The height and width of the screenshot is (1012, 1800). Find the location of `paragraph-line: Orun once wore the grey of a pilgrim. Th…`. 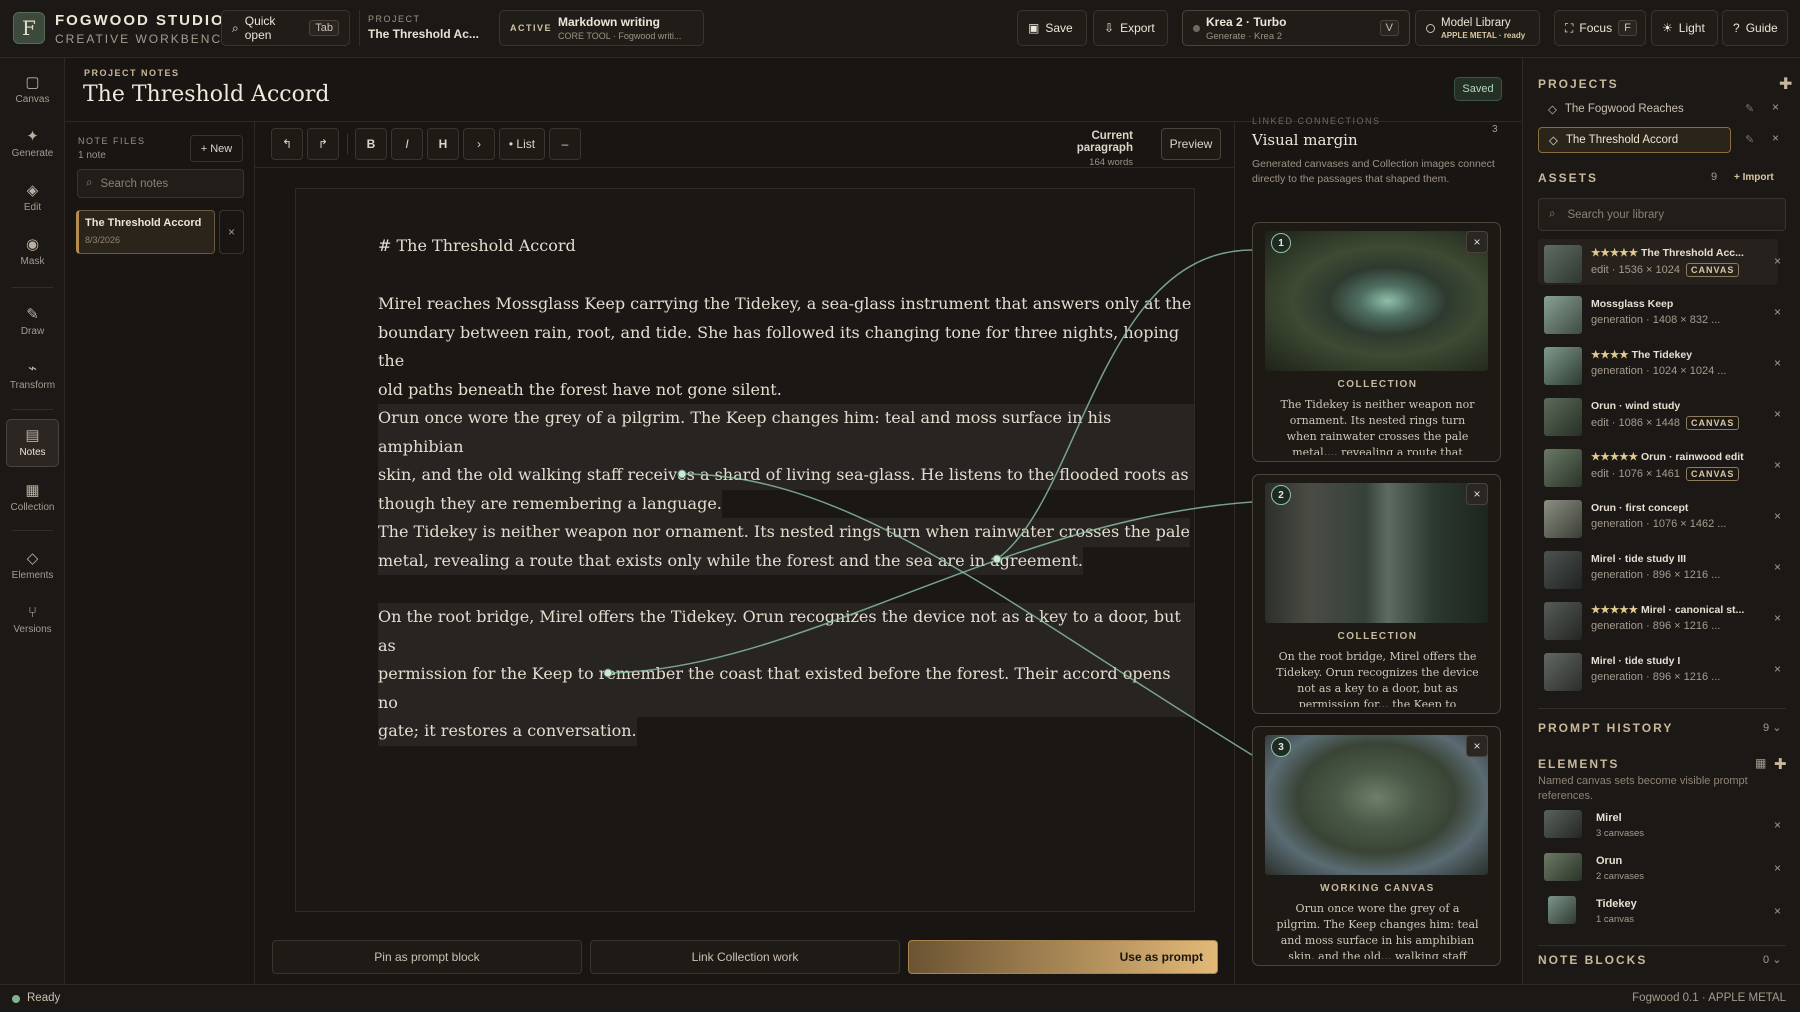

paragraph-line: Orun once wore the grey of a pilgrim. Th… is located at coordinates (786, 432).